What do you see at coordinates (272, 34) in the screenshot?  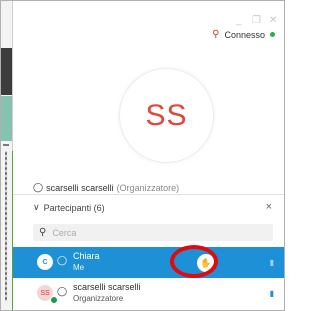 I see `status-dot-icon` at bounding box center [272, 34].